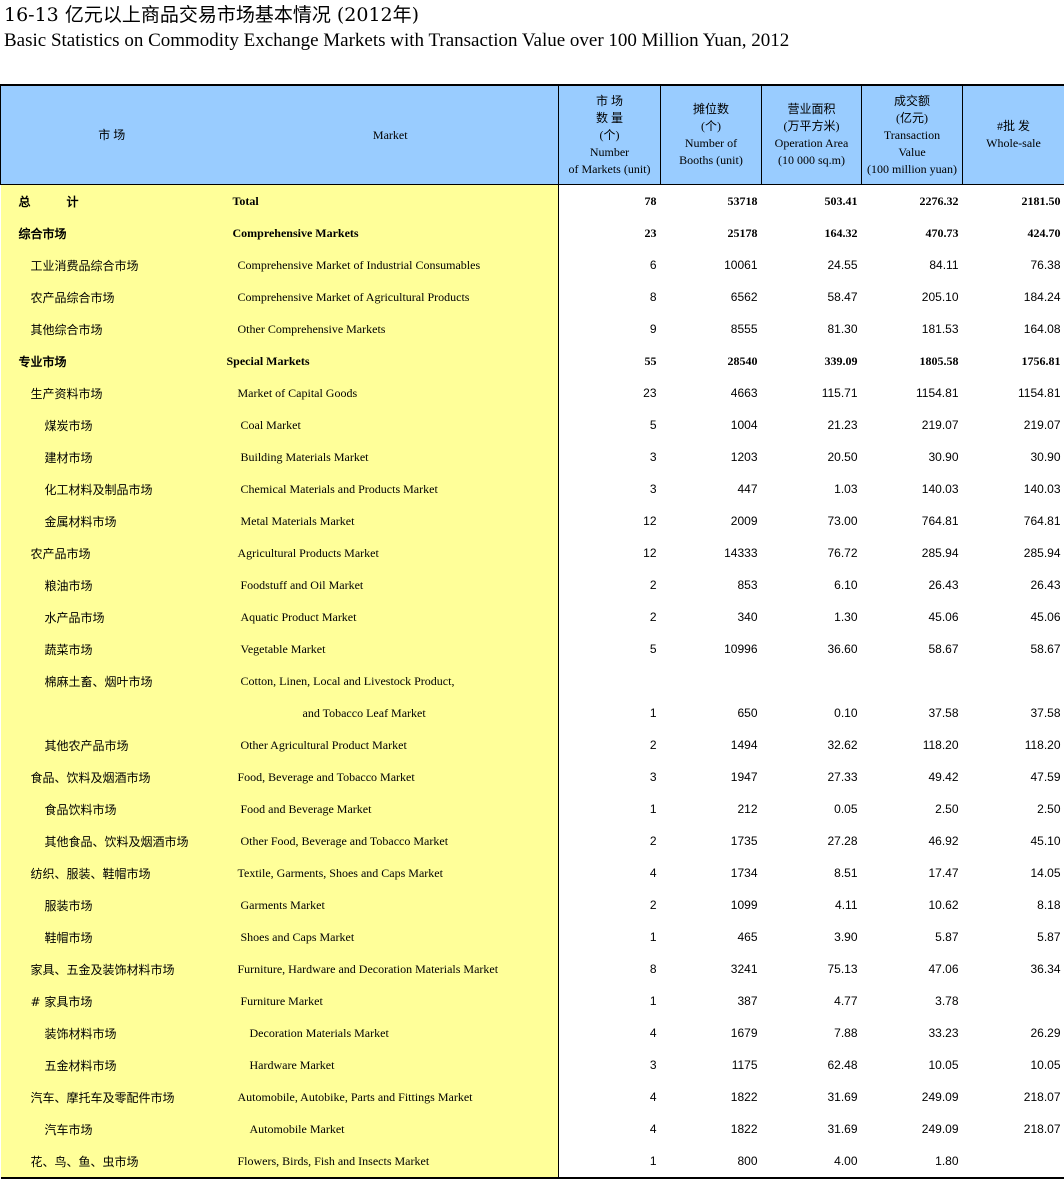  What do you see at coordinates (1013, 745) in the screenshot?
I see `cell-wholesale: 118.20` at bounding box center [1013, 745].